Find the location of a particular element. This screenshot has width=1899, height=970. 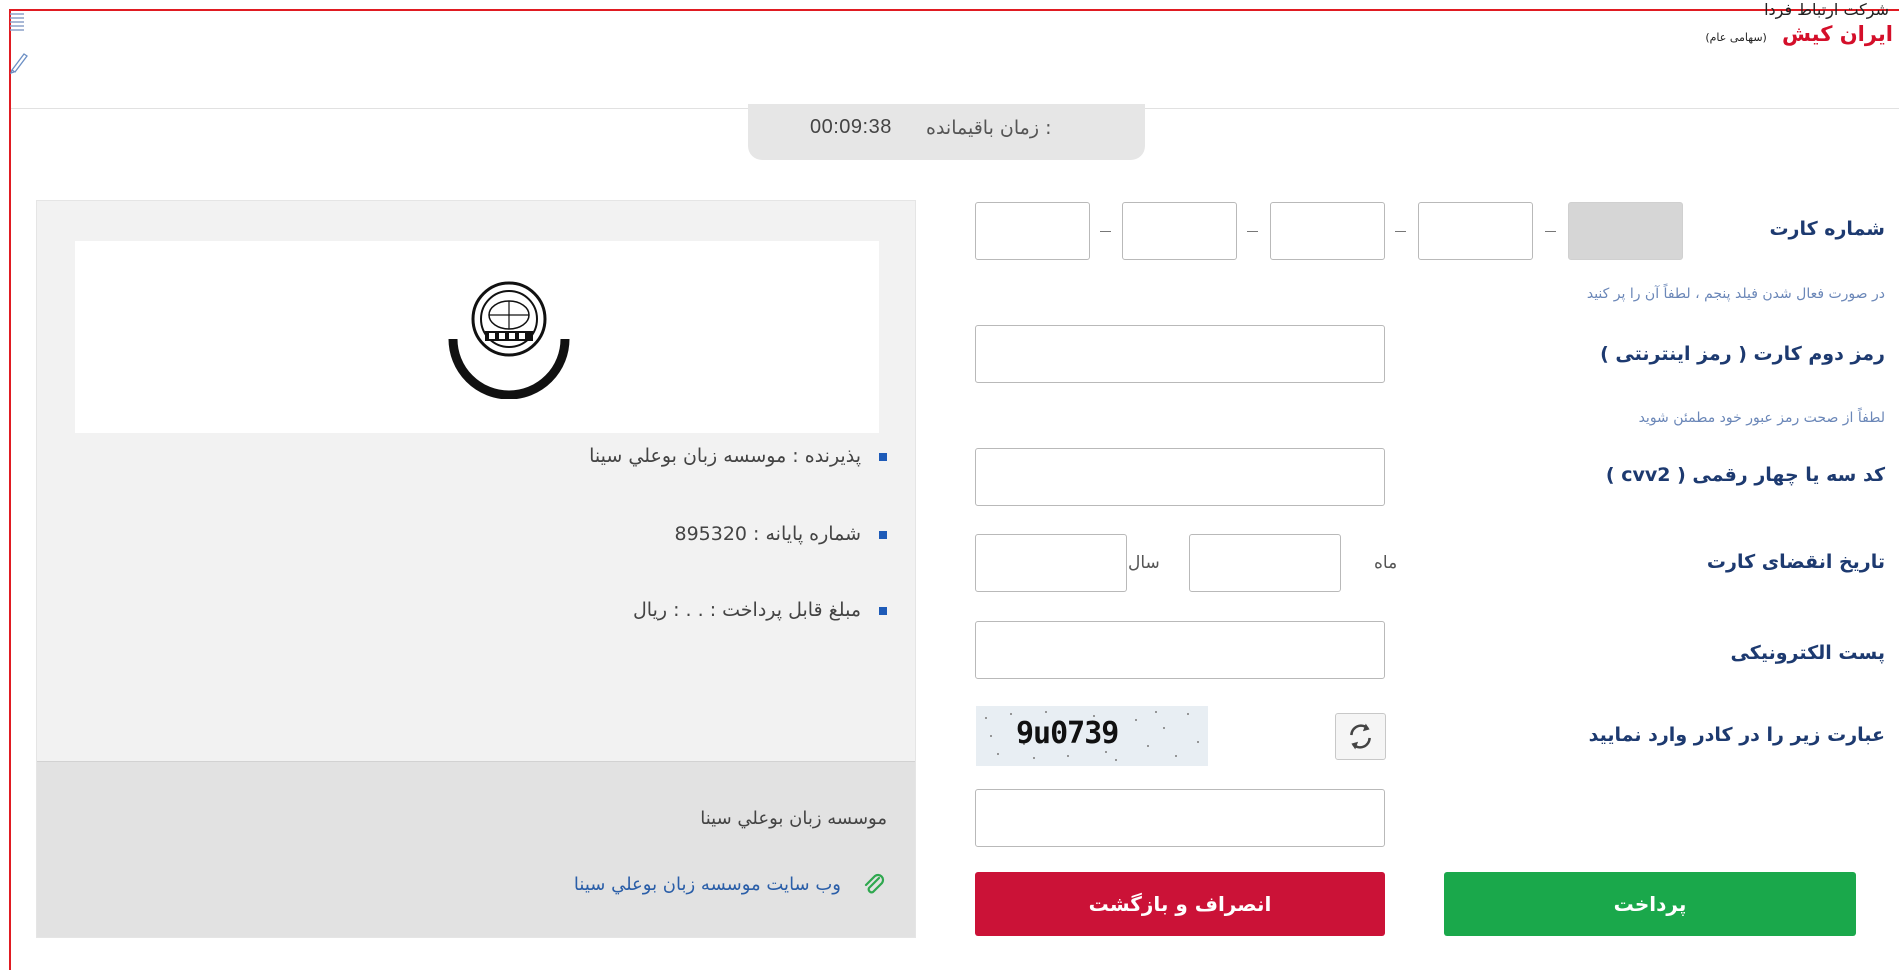

terminal-text: شماره پایانه : 895320 is located at coordinates (767, 534).